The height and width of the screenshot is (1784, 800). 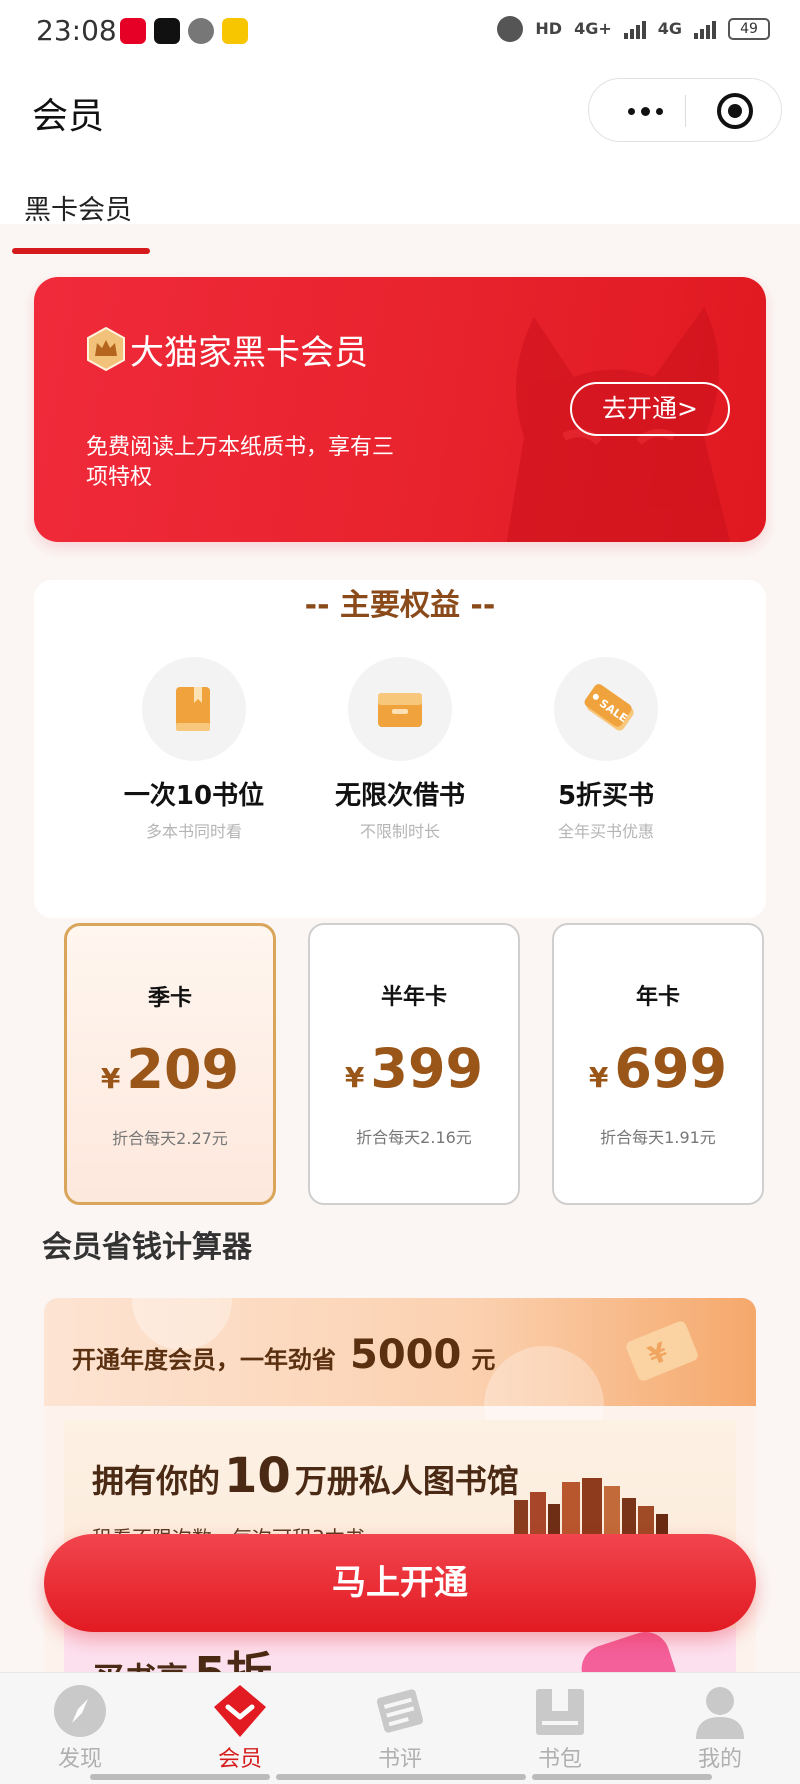 What do you see at coordinates (400, 605) in the screenshot?
I see `benefits-title: -- 主要权益 --` at bounding box center [400, 605].